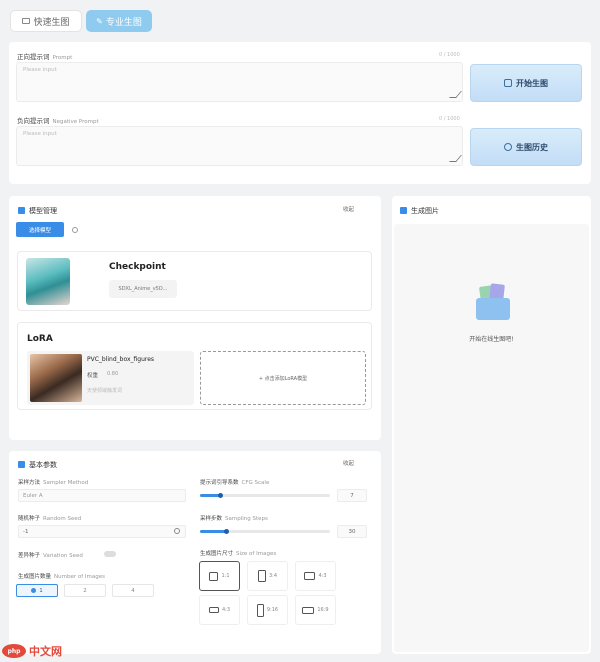  What do you see at coordinates (226, 531) in the screenshot?
I see `steps-slider-knob` at bounding box center [226, 531].